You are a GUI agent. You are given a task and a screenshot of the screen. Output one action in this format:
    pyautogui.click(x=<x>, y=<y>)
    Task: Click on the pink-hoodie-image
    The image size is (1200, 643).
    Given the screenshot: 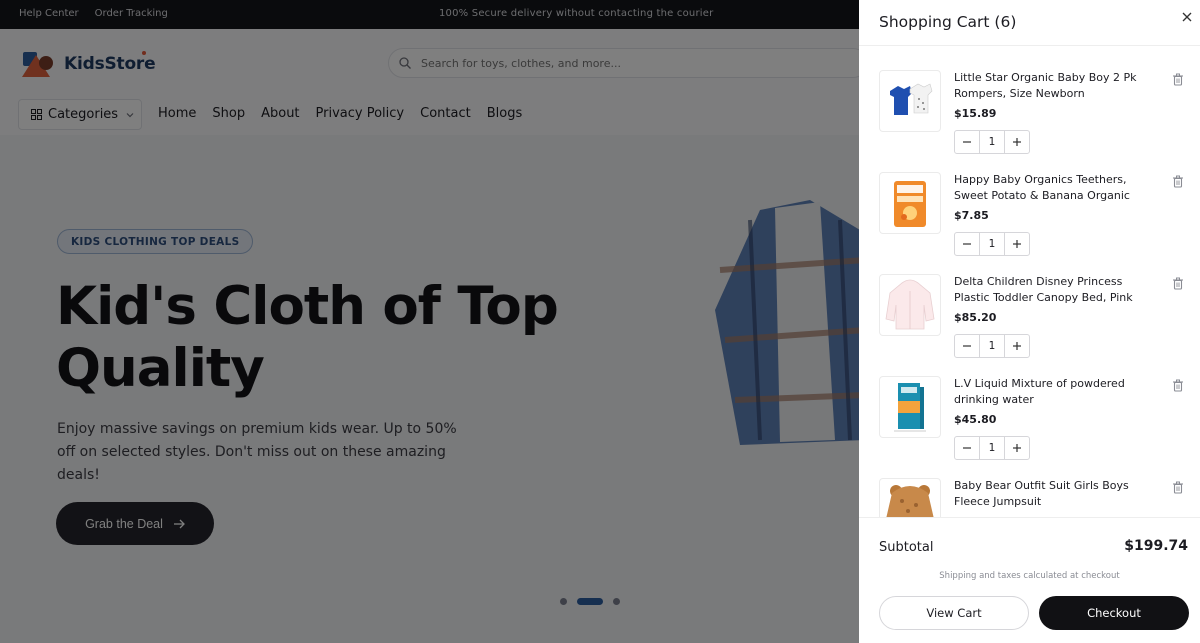 What is the action you would take?
    pyautogui.click(x=910, y=305)
    